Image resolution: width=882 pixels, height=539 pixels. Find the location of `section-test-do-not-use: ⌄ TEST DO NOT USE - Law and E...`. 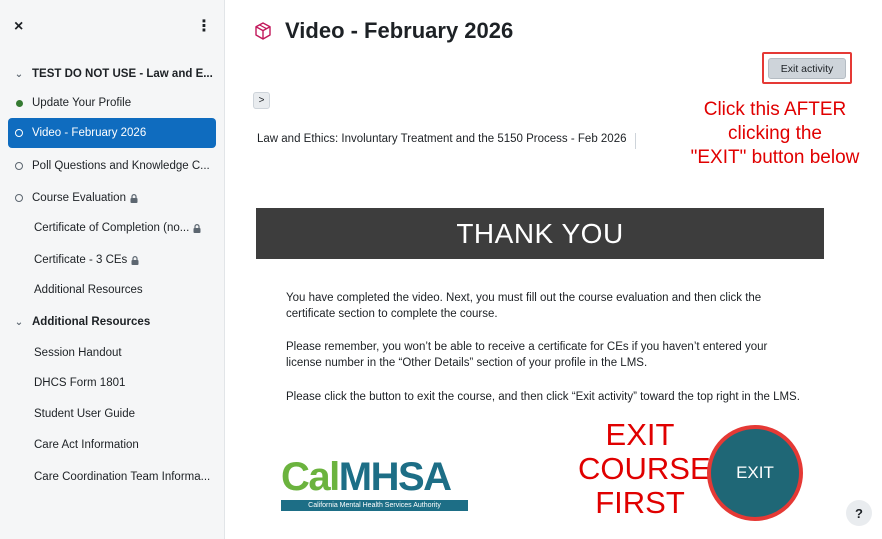

section-test-do-not-use: ⌄ TEST DO NOT USE - Law and E... is located at coordinates (112, 74).